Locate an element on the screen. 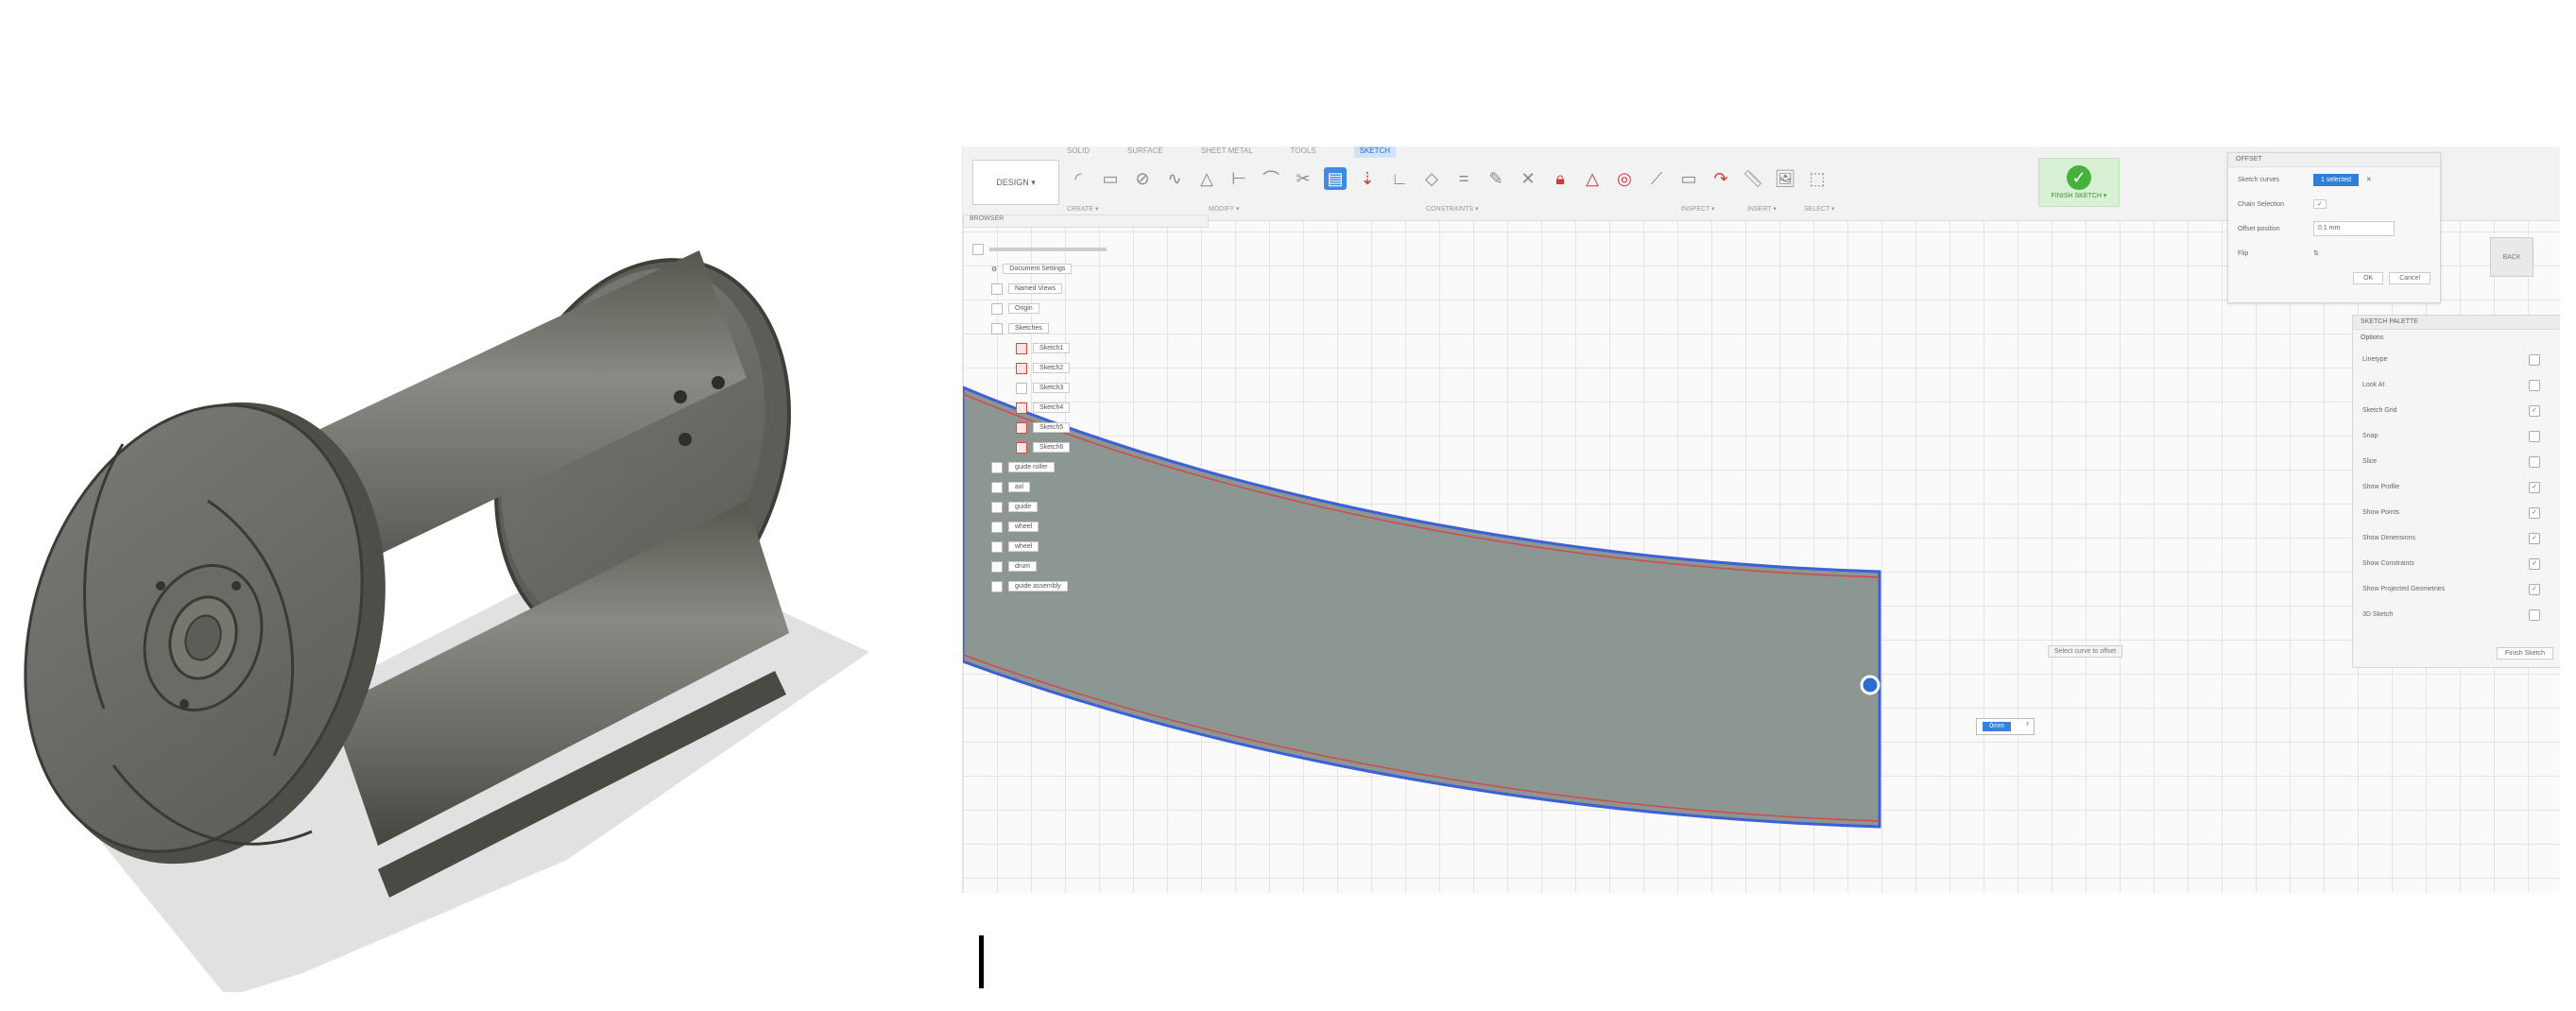  option-look-at: Look At is located at coordinates (2456, 385).